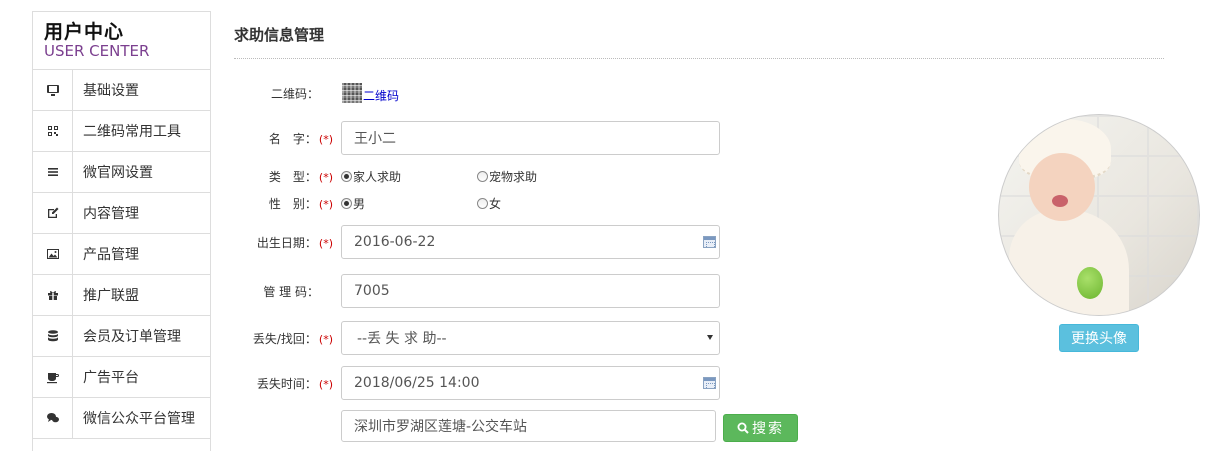 This screenshot has height=451, width=1225. What do you see at coordinates (111, 214) in the screenshot?
I see `sidebar-item-label: 内容管理` at bounding box center [111, 214].